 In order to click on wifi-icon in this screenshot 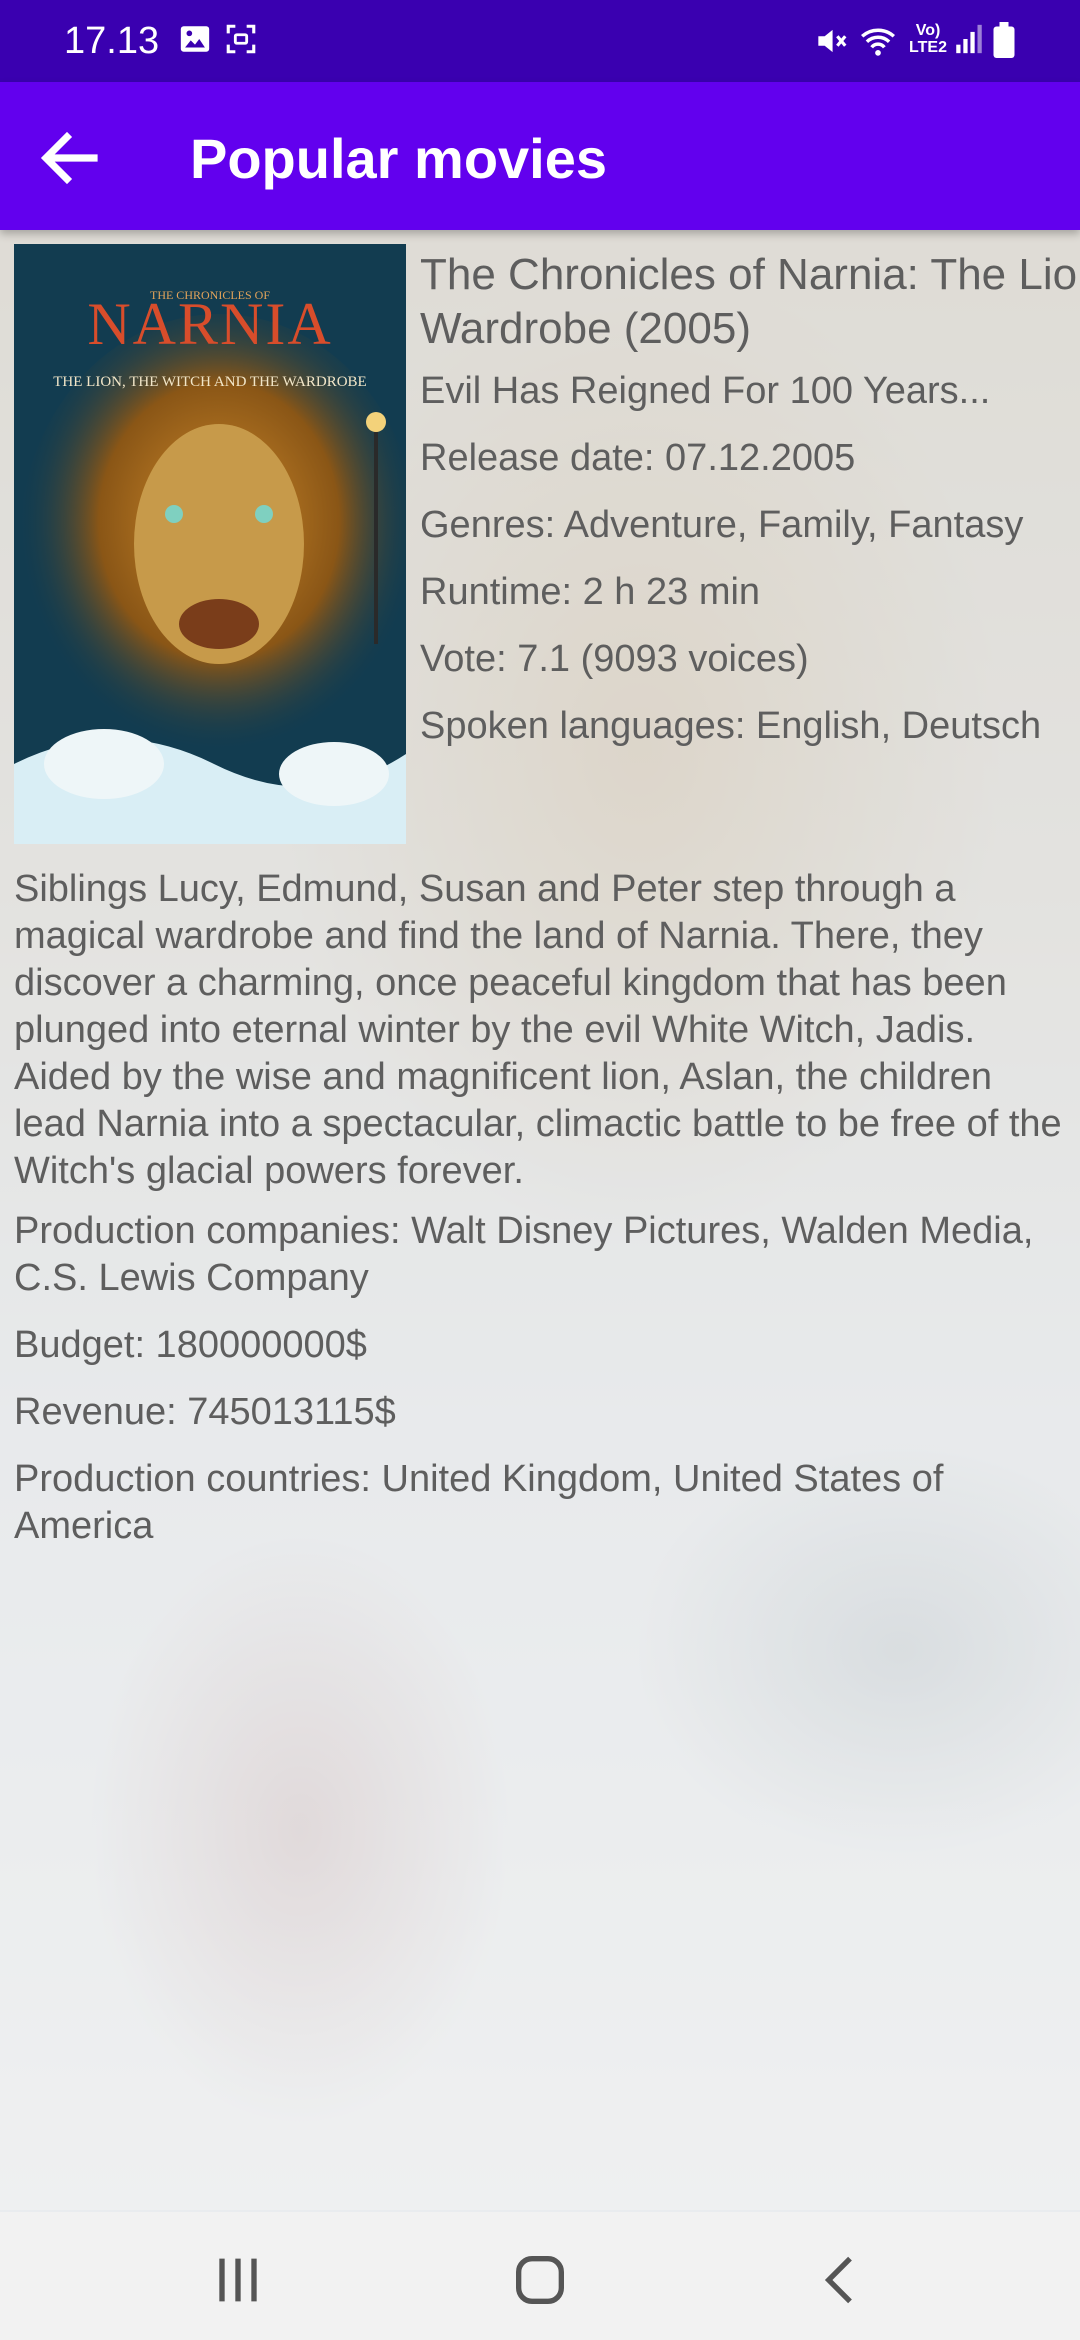, I will do `click(878, 42)`.